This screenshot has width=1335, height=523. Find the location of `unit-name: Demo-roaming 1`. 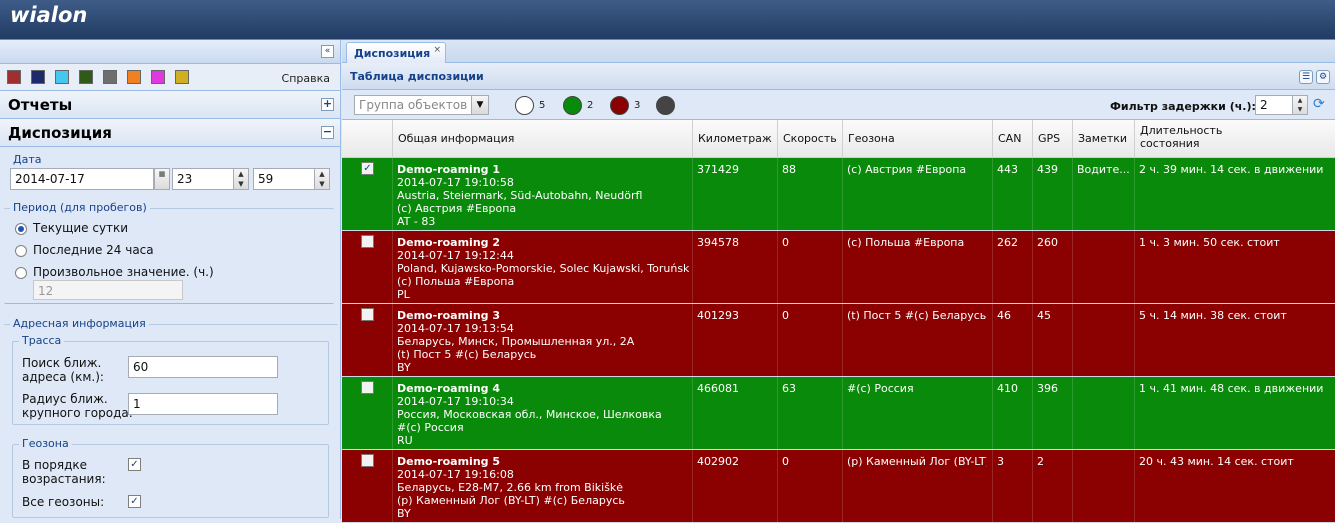

unit-name: Demo-roaming 1 is located at coordinates (448, 169).